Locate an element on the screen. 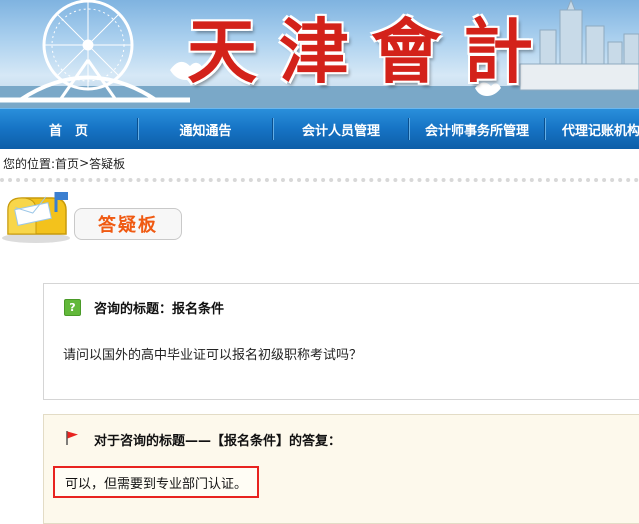 This screenshot has height=524, width=639. nav-item-accountant-management: 会计人员管理 is located at coordinates (341, 129).